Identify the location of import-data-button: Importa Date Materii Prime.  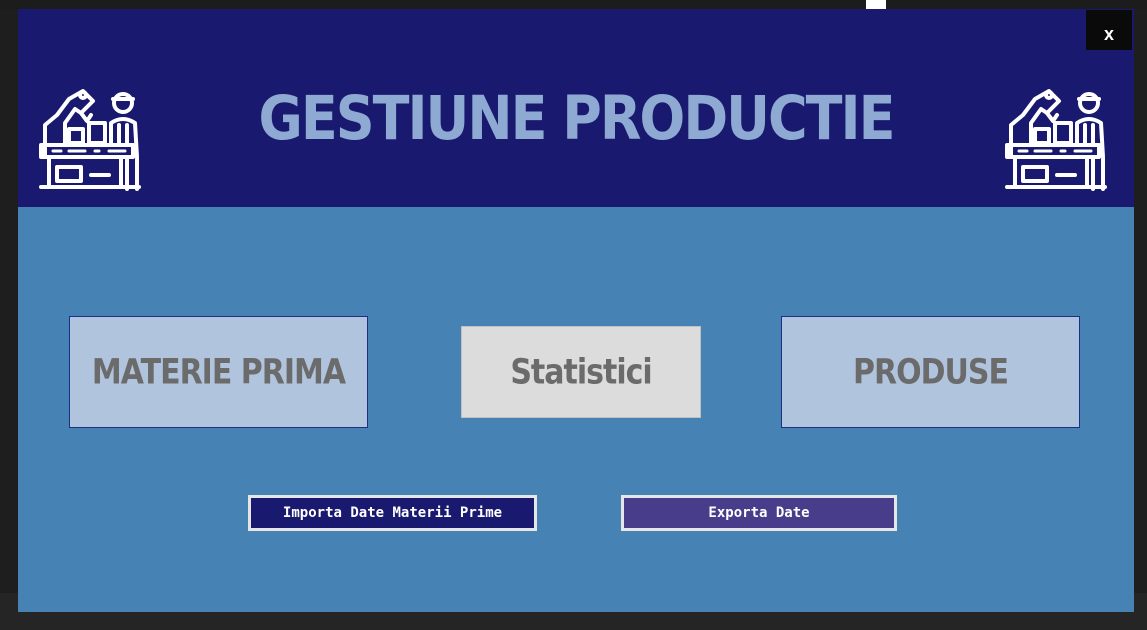
(392, 513).